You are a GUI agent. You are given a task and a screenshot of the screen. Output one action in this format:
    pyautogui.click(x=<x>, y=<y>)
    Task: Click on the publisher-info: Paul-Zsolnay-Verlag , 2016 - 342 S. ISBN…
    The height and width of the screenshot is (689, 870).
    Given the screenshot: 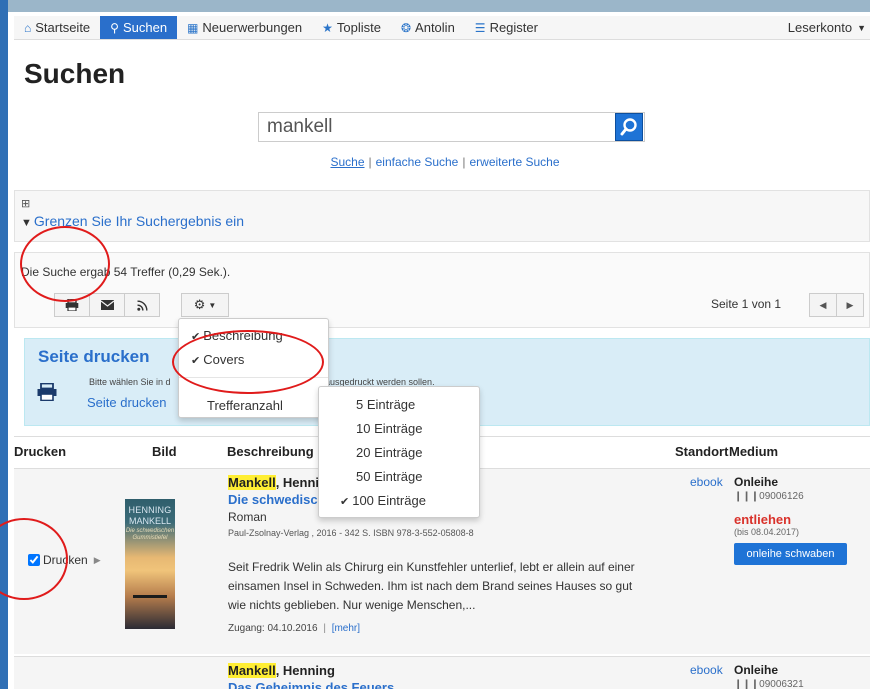 What is the action you would take?
    pyautogui.click(x=351, y=533)
    